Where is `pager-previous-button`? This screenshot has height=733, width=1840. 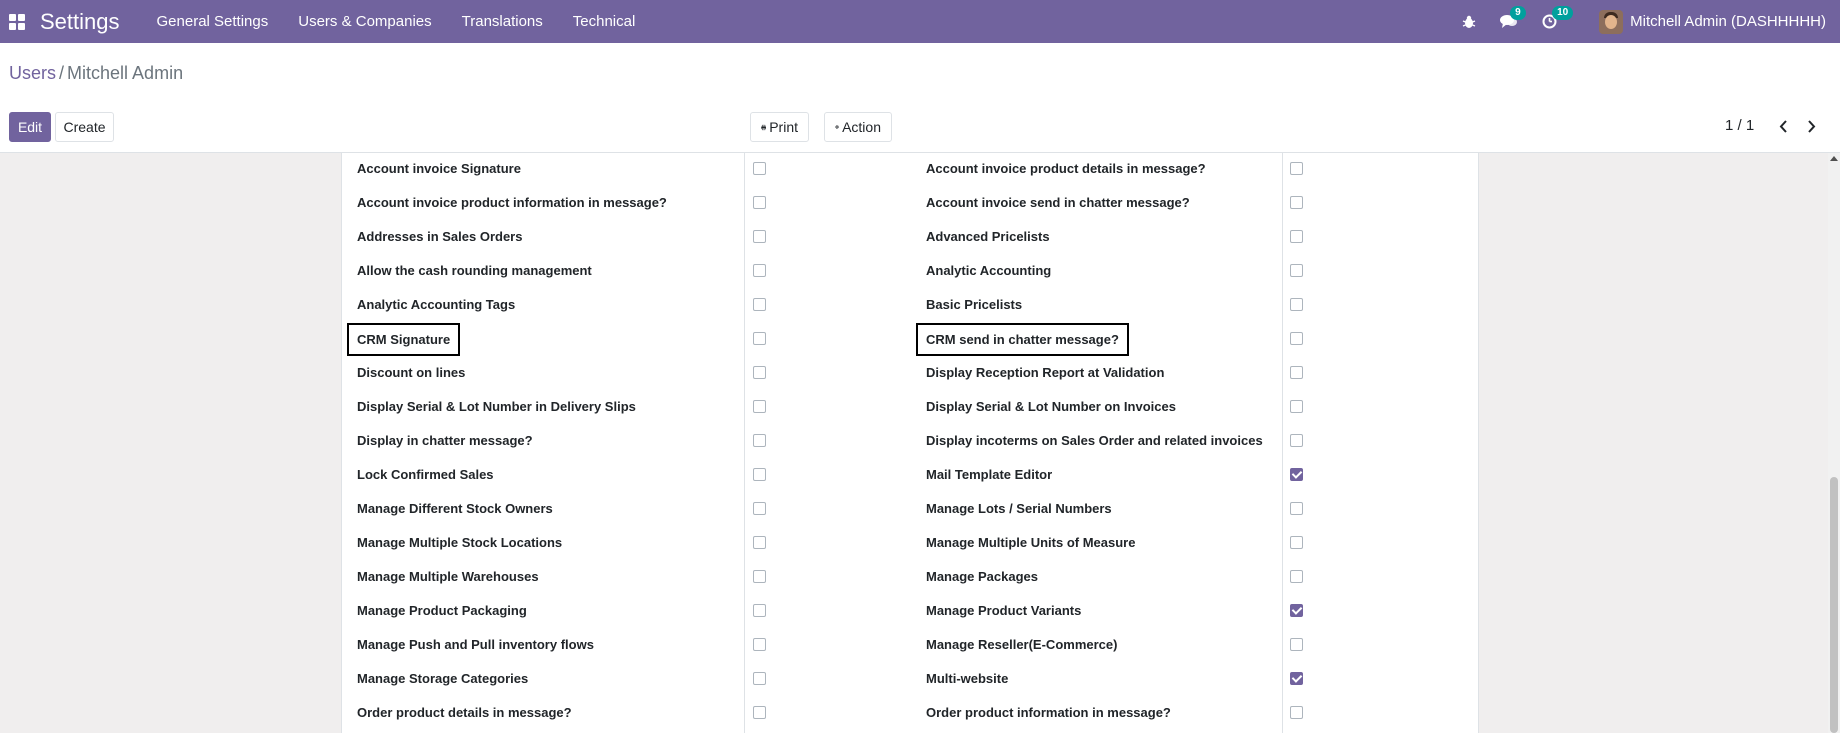 pager-previous-button is located at coordinates (1783, 126).